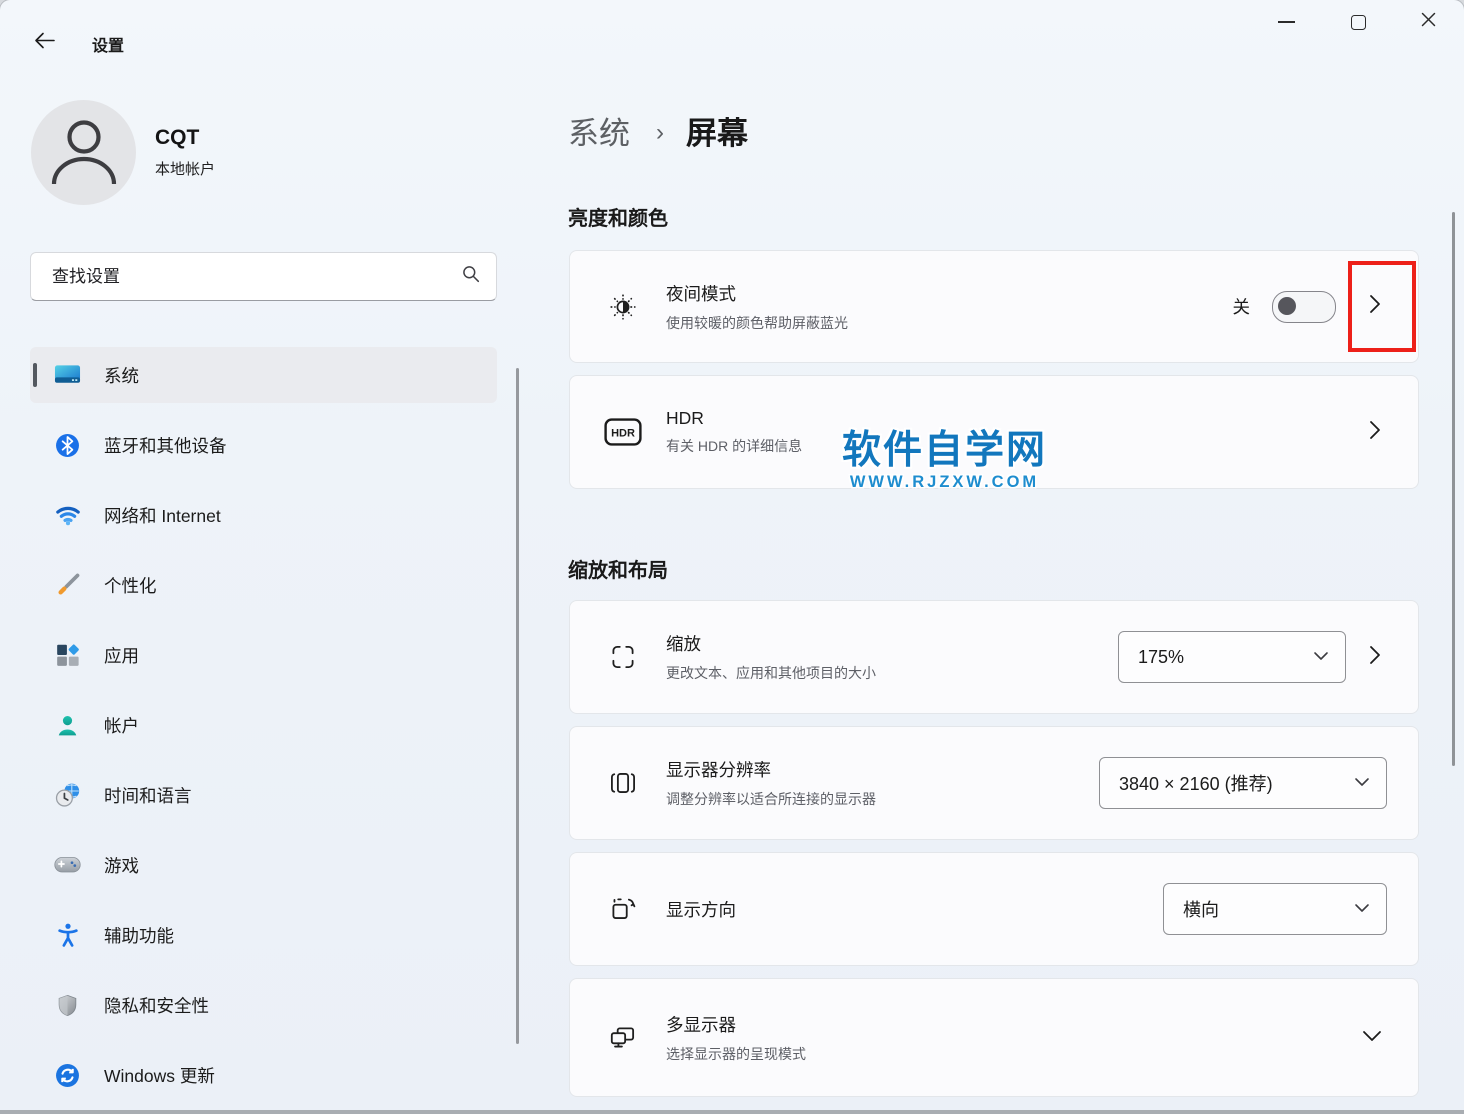  What do you see at coordinates (618, 571) in the screenshot?
I see `section-heading-layout: 缩放和布局` at bounding box center [618, 571].